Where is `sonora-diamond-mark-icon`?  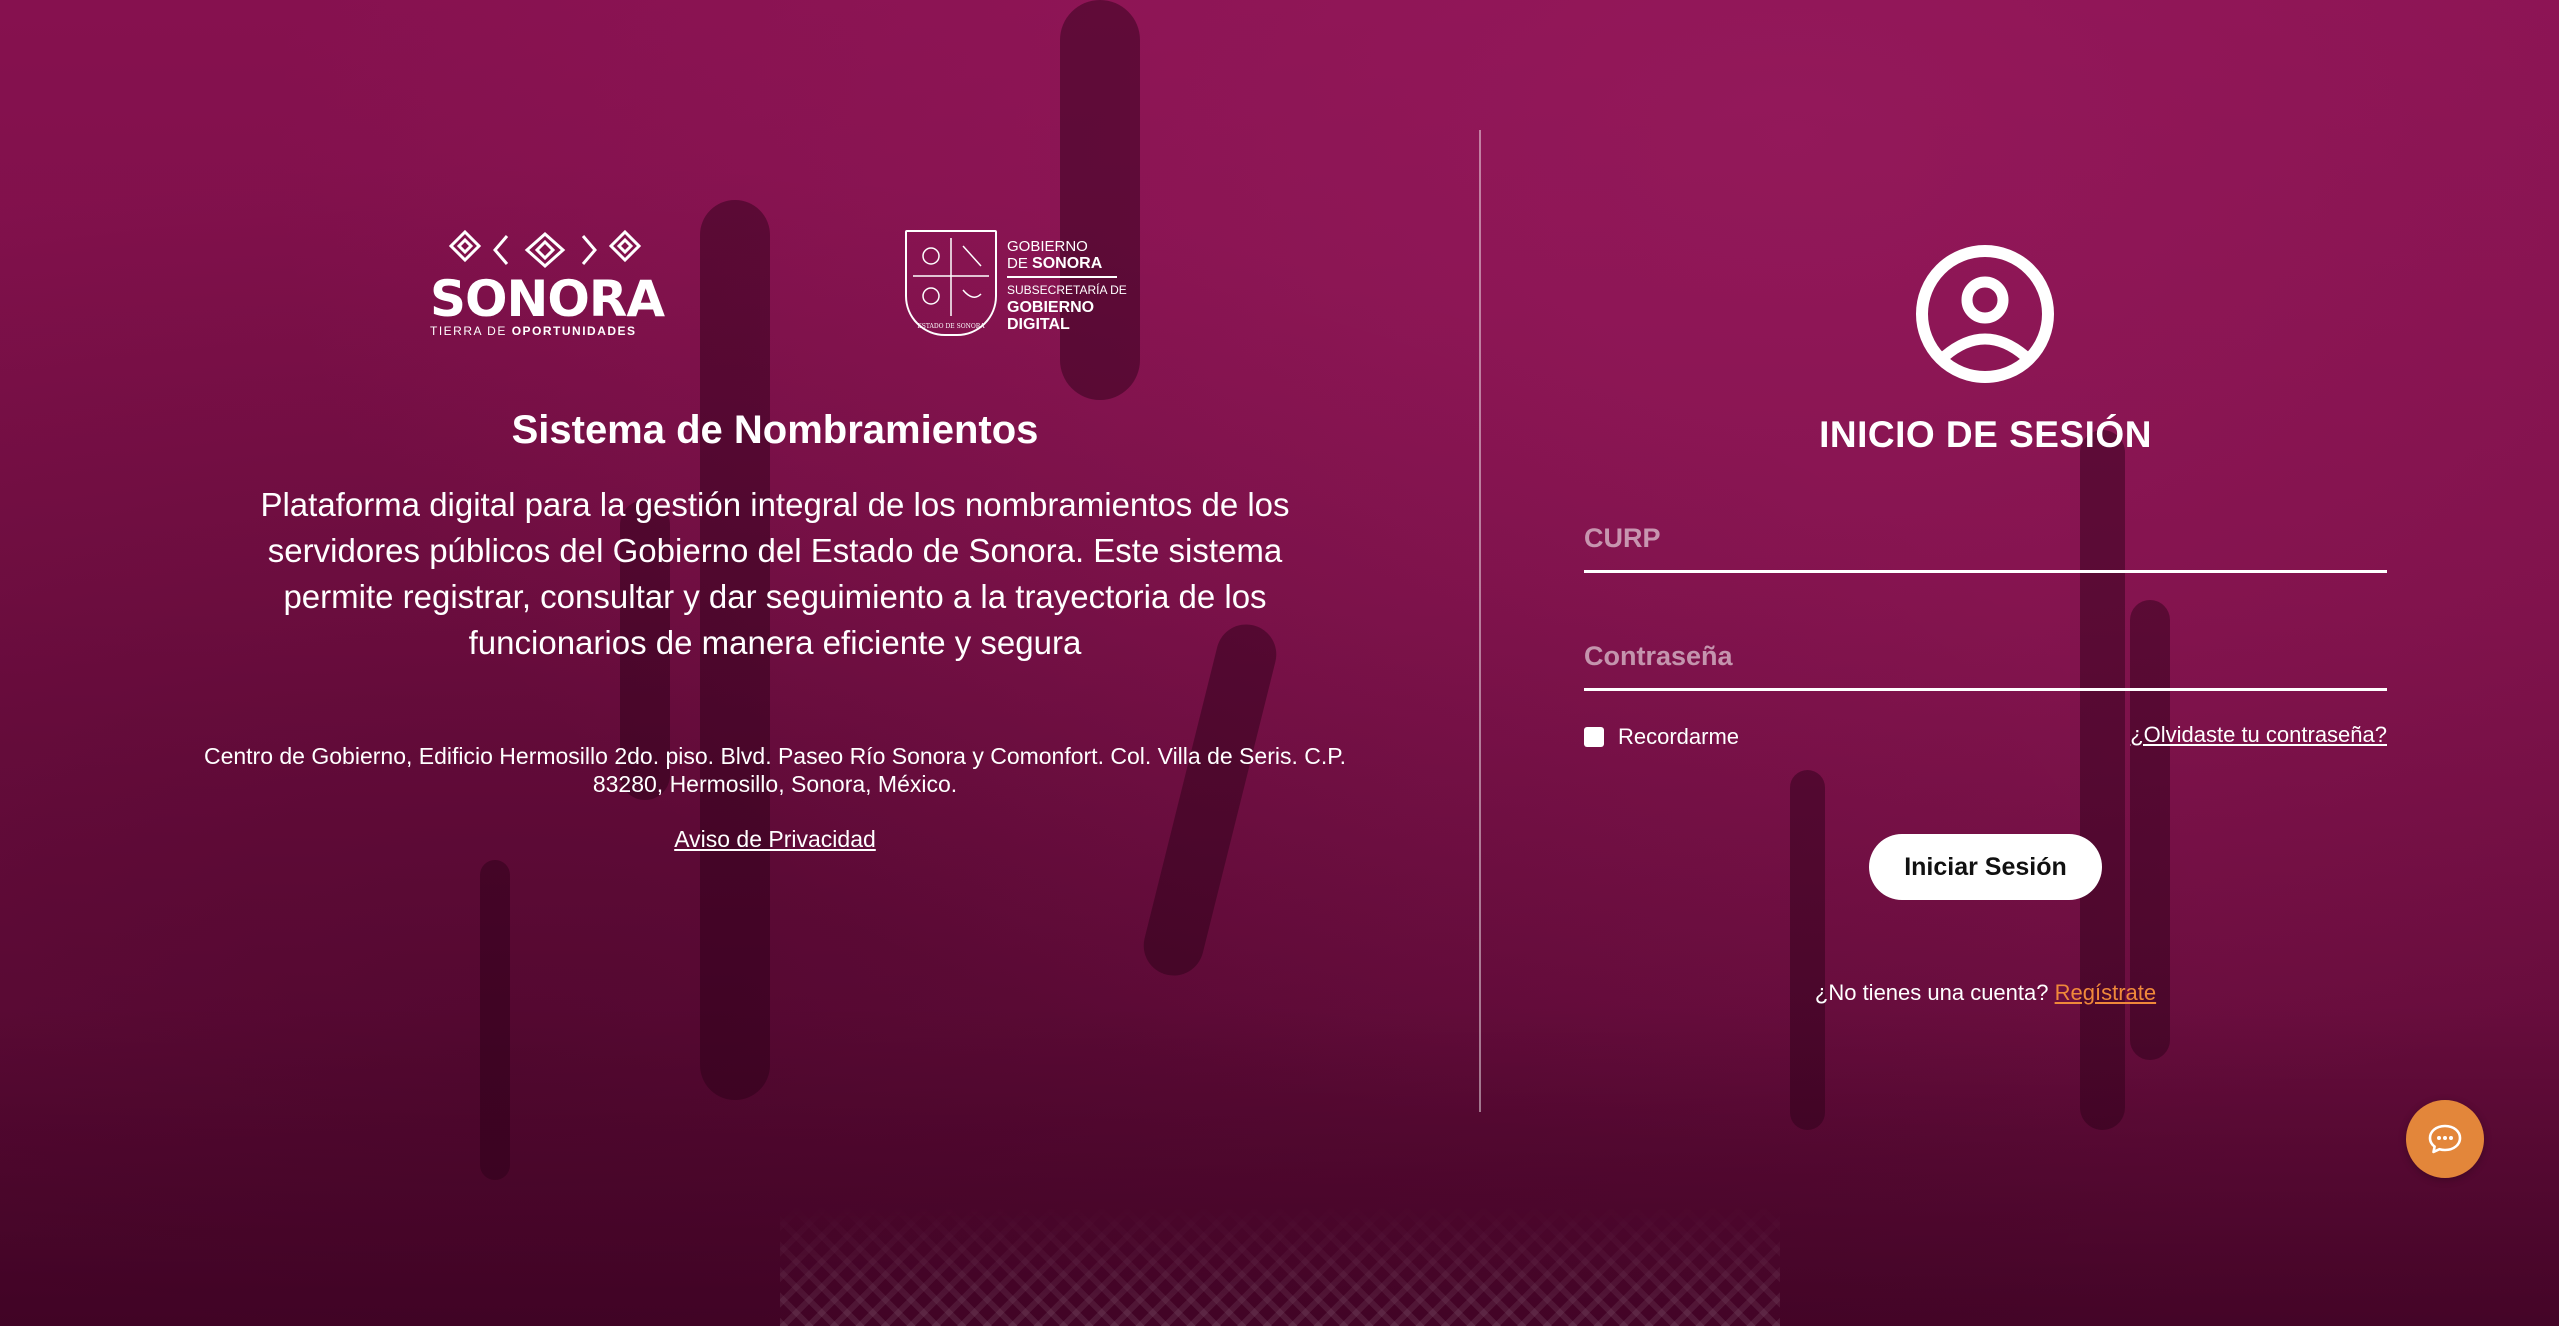 sonora-diamond-mark-icon is located at coordinates (545, 249).